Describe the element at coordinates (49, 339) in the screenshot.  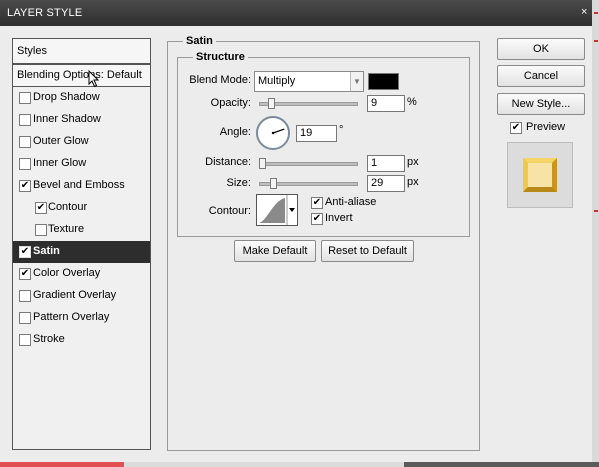
I see `style-item-label: Stroke` at that location.